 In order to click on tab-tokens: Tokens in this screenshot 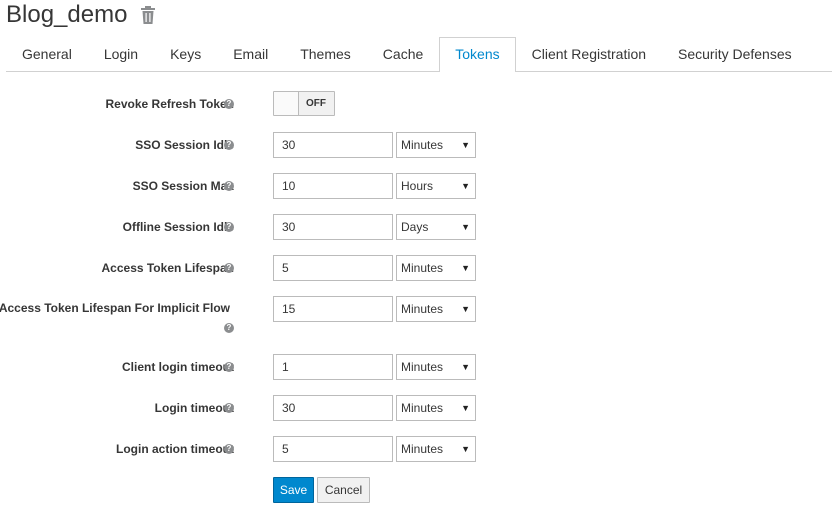, I will do `click(477, 54)`.